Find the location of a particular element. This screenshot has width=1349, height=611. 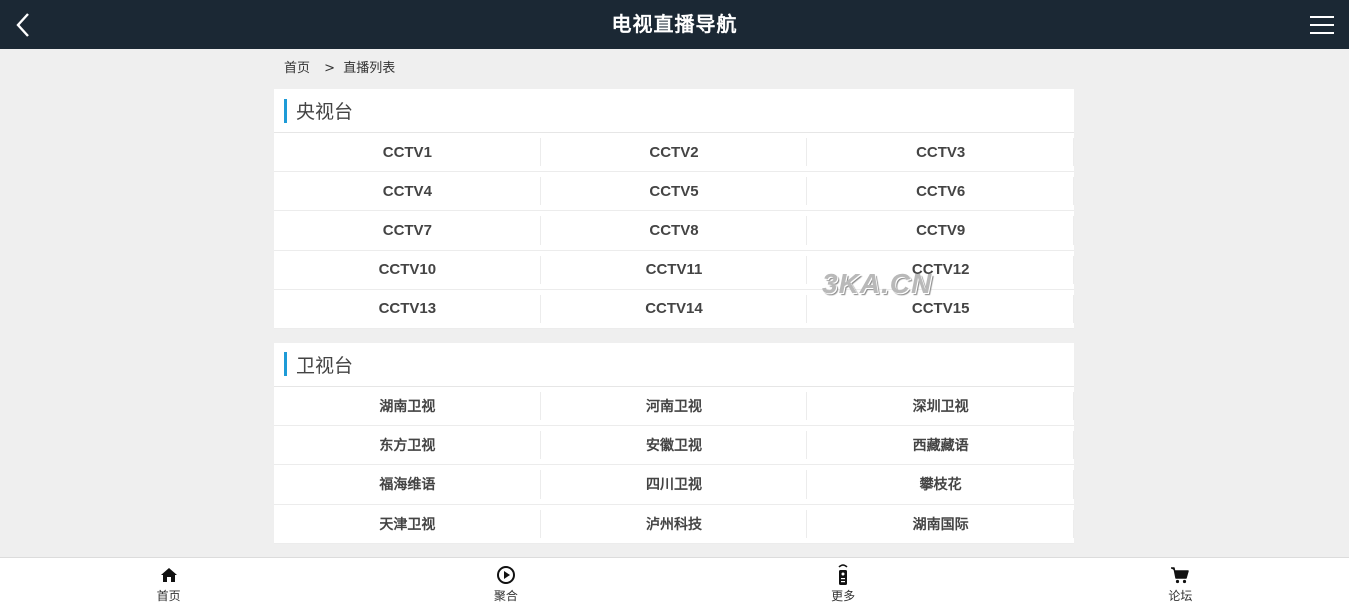

page-title: 电视直播导航 is located at coordinates (674, 24).